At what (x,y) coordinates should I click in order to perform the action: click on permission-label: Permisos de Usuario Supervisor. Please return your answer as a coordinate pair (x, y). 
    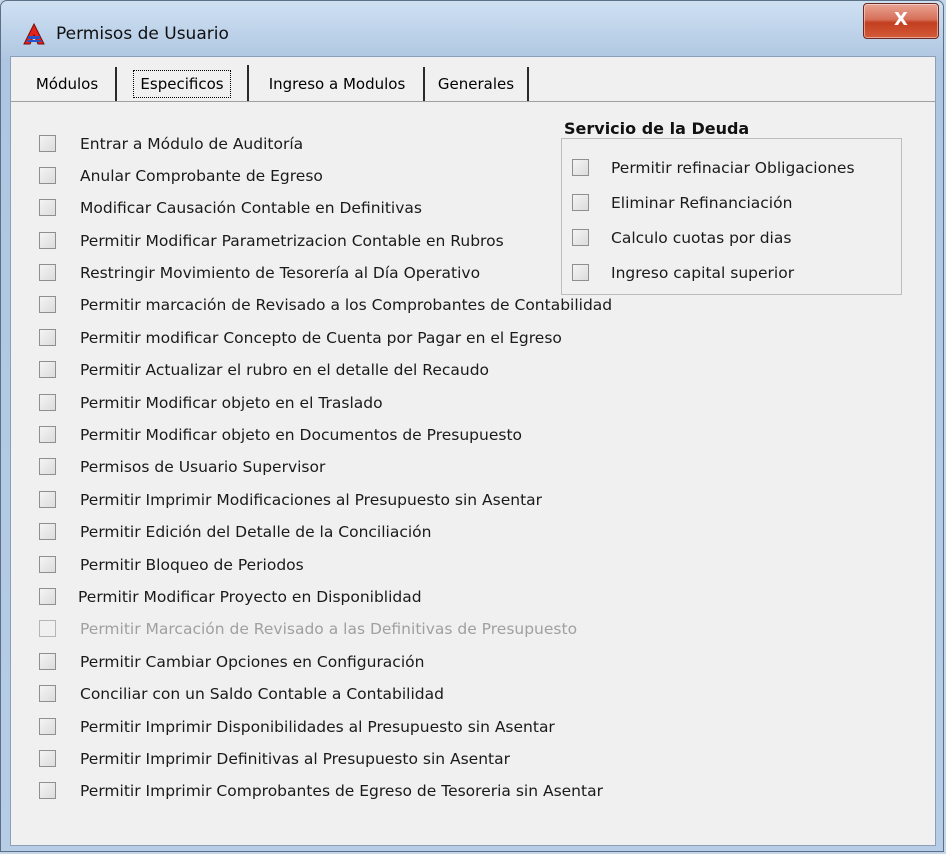
    Looking at the image, I should click on (203, 467).